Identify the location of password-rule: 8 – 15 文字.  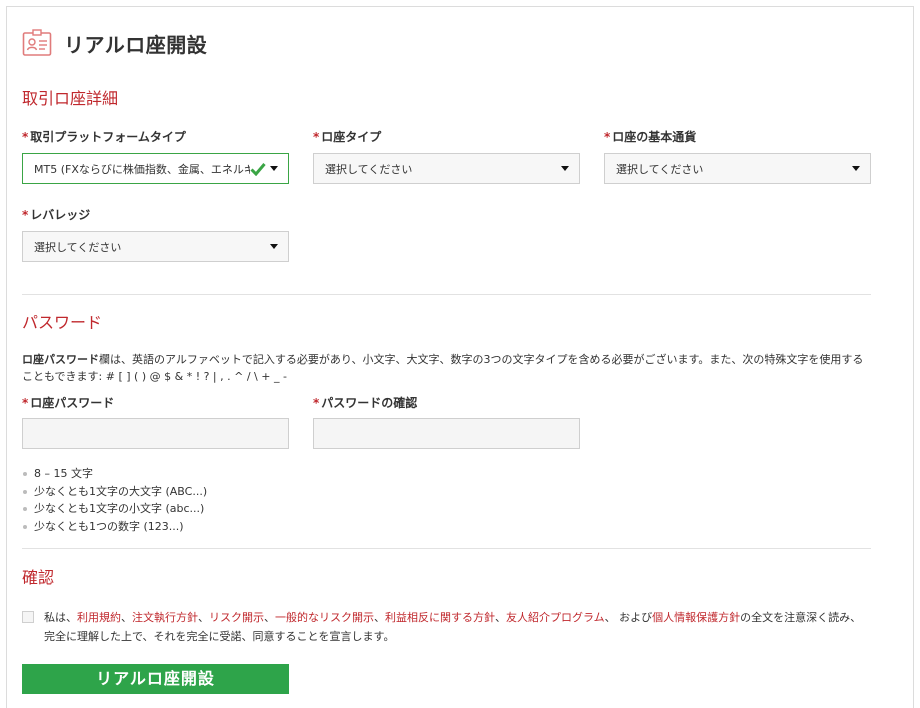
(114, 474).